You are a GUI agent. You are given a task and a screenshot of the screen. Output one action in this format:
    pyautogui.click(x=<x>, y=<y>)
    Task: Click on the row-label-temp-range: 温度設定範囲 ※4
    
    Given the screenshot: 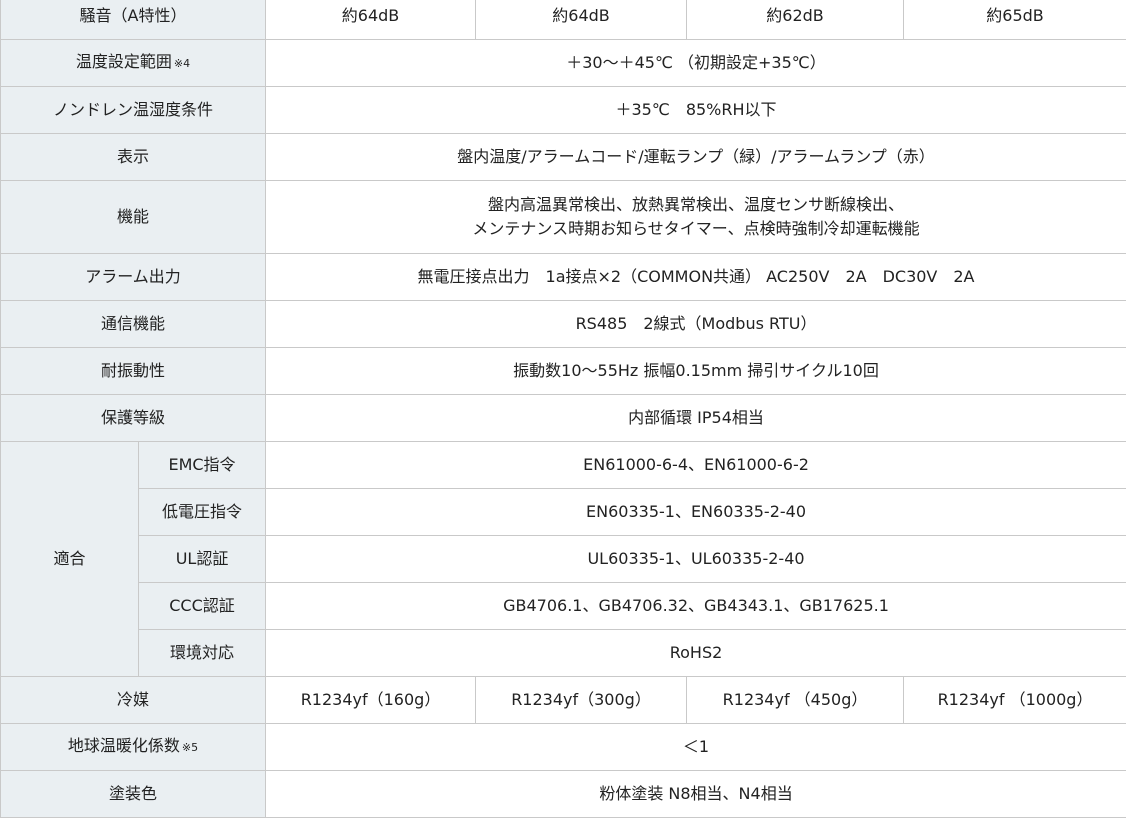 What is the action you would take?
    pyautogui.click(x=133, y=63)
    